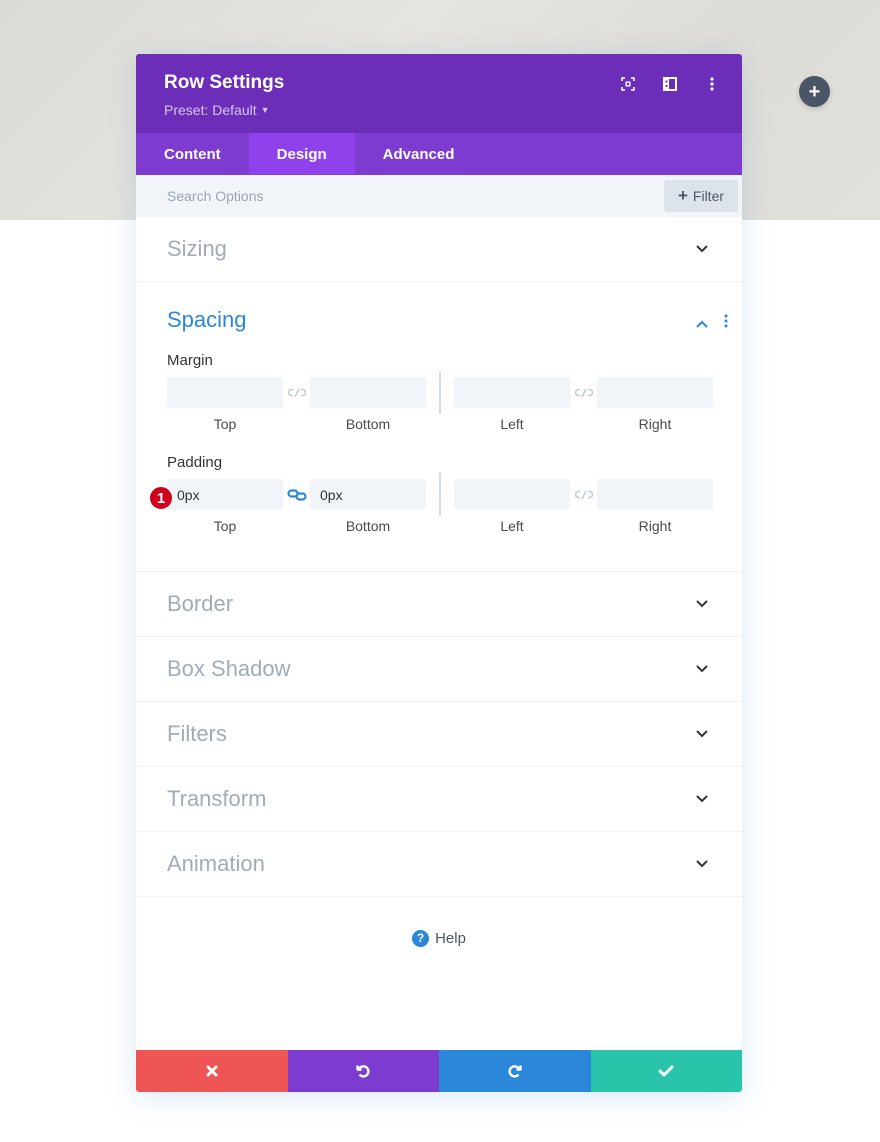 This screenshot has height=1142, width=880. Describe the element at coordinates (439, 734) in the screenshot. I see `section-filters: Filters` at that location.